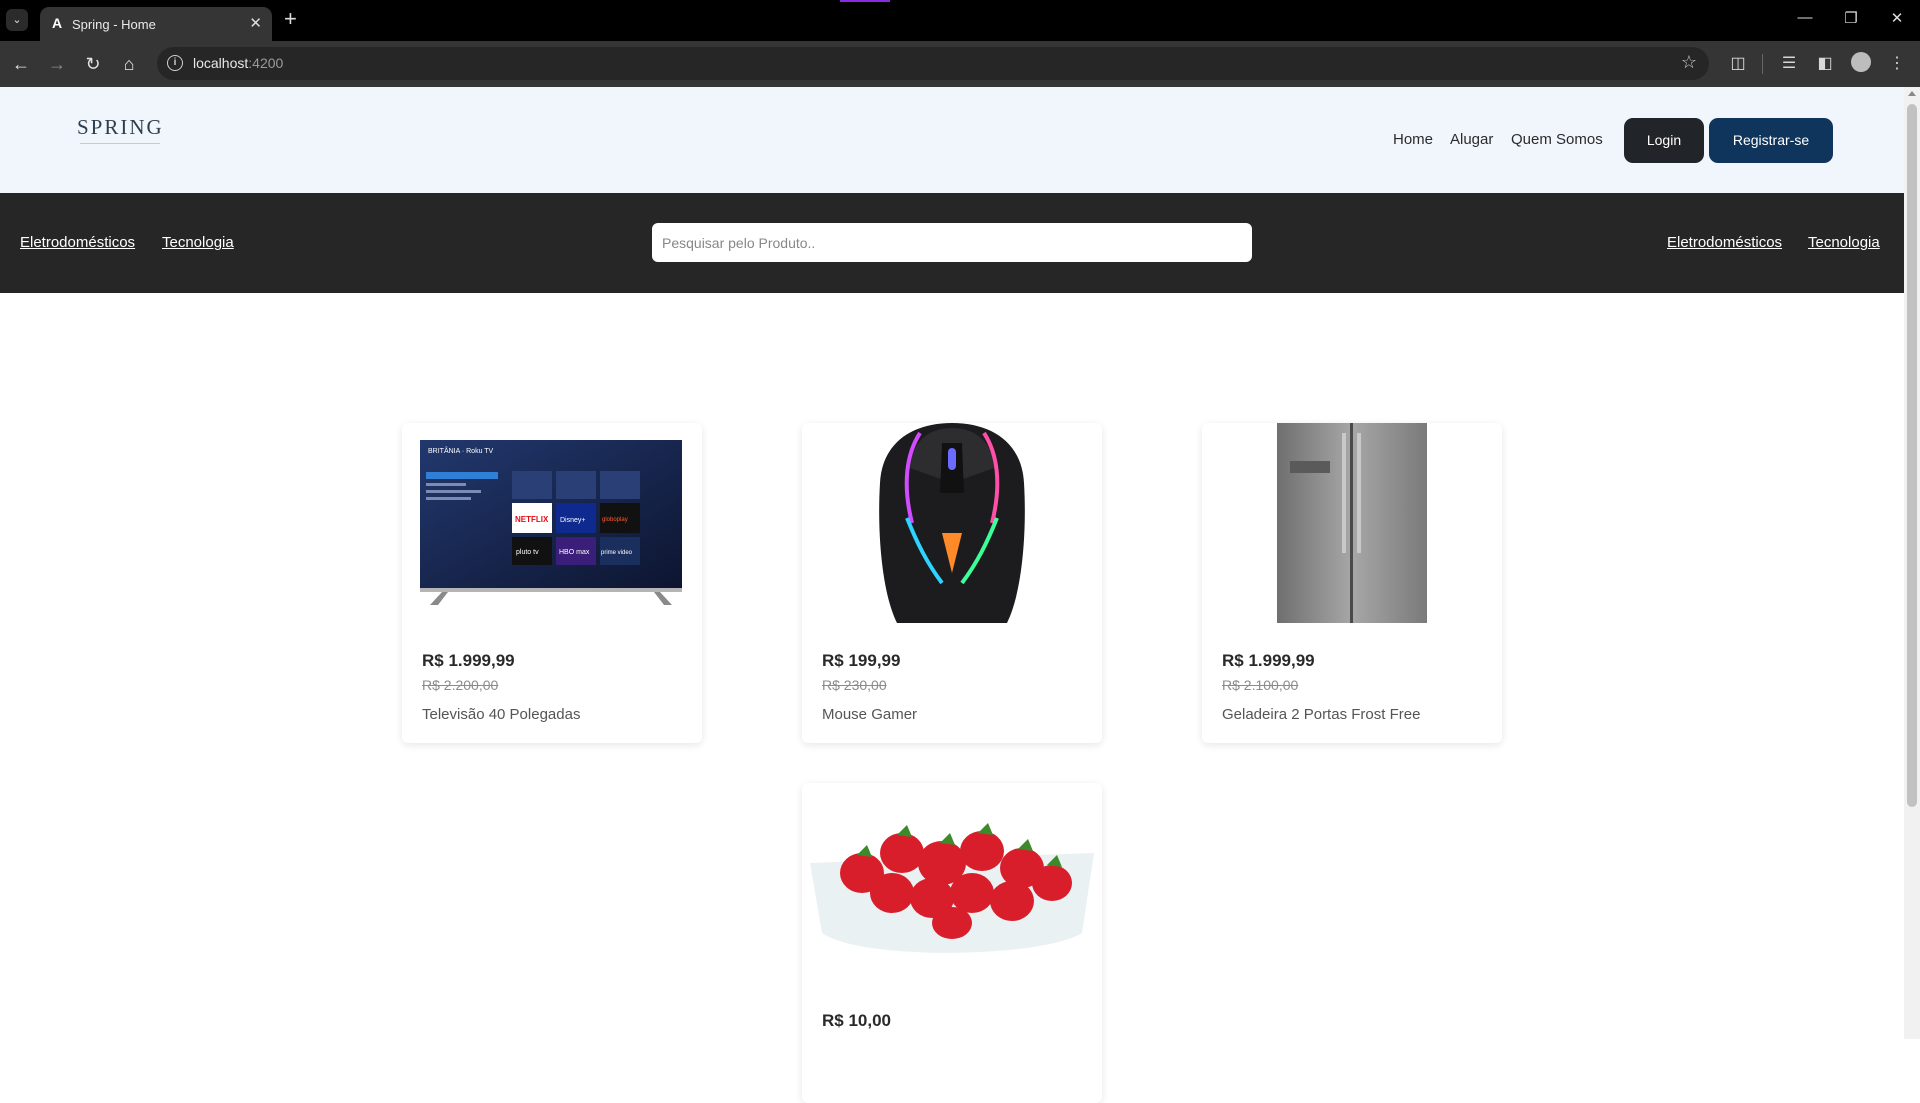 Image resolution: width=1920 pixels, height=1103 pixels. Describe the element at coordinates (952, 523) in the screenshot. I see `mouse-image` at that location.